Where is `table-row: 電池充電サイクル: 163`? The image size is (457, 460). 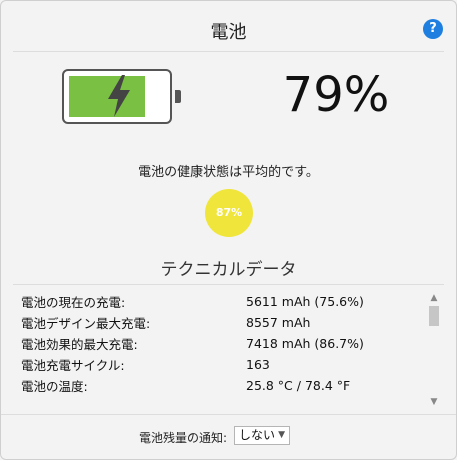 table-row: 電池充電サイクル: 163 is located at coordinates (218, 364).